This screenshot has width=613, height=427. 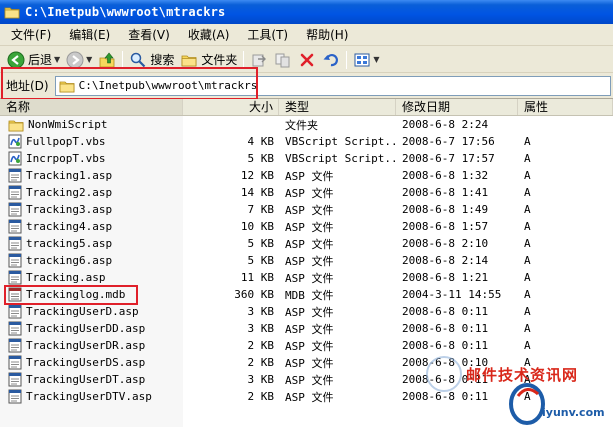 I want to click on back-button: 后退 ▼, so click(x=33, y=60).